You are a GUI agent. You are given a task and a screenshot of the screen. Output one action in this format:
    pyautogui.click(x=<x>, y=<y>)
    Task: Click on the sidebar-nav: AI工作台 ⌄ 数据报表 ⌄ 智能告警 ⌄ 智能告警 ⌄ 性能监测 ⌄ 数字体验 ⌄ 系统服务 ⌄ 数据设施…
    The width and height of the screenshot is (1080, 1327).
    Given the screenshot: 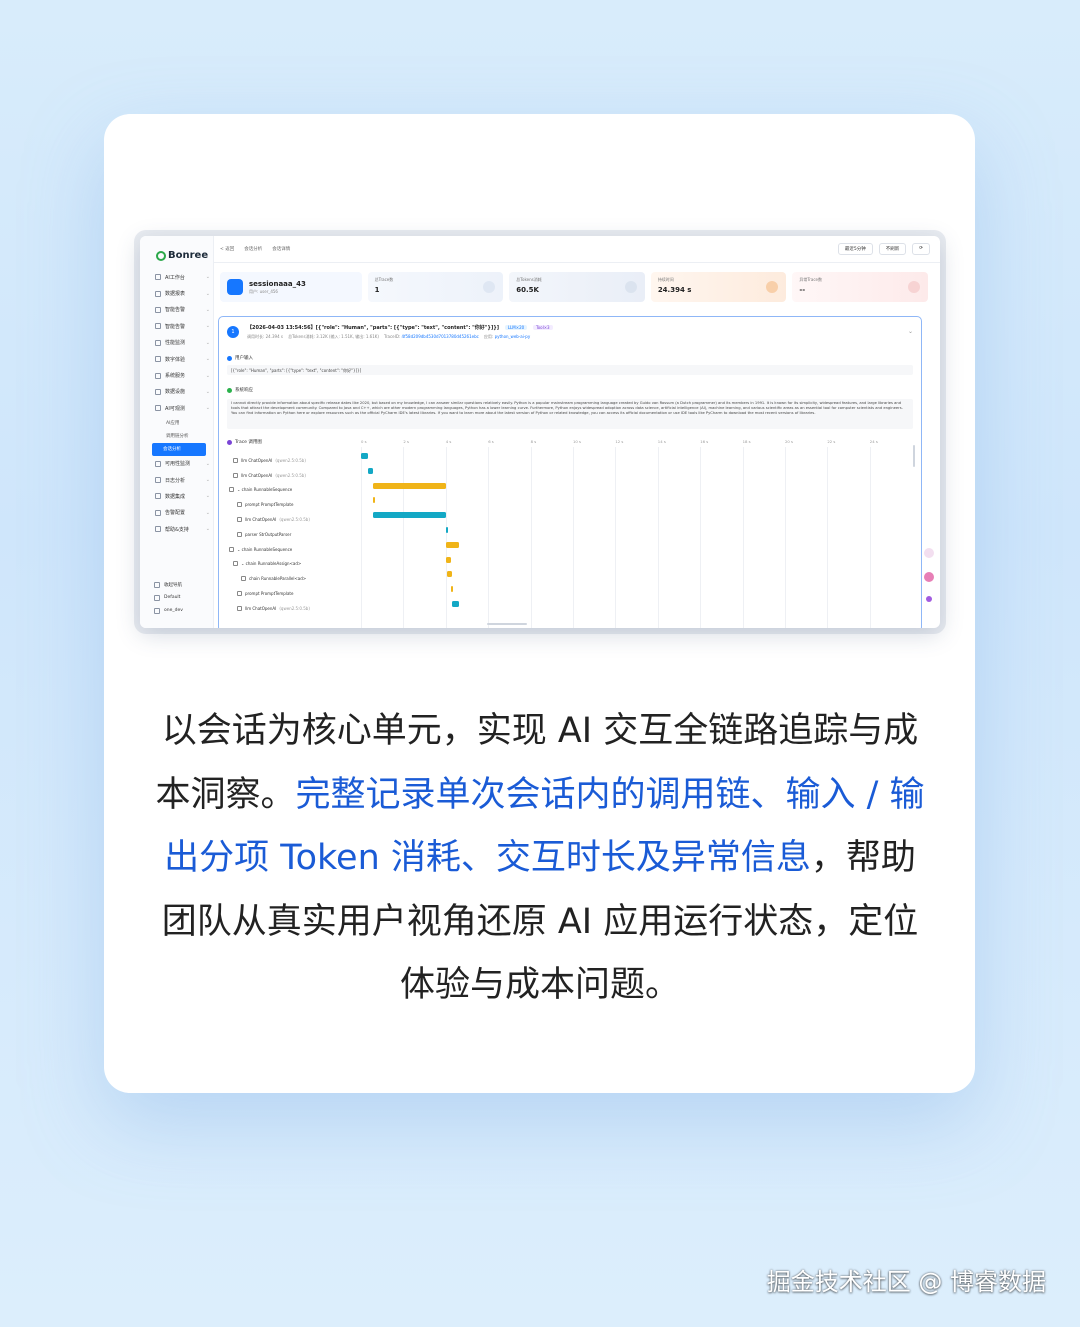 What is the action you would take?
    pyautogui.click(x=181, y=403)
    